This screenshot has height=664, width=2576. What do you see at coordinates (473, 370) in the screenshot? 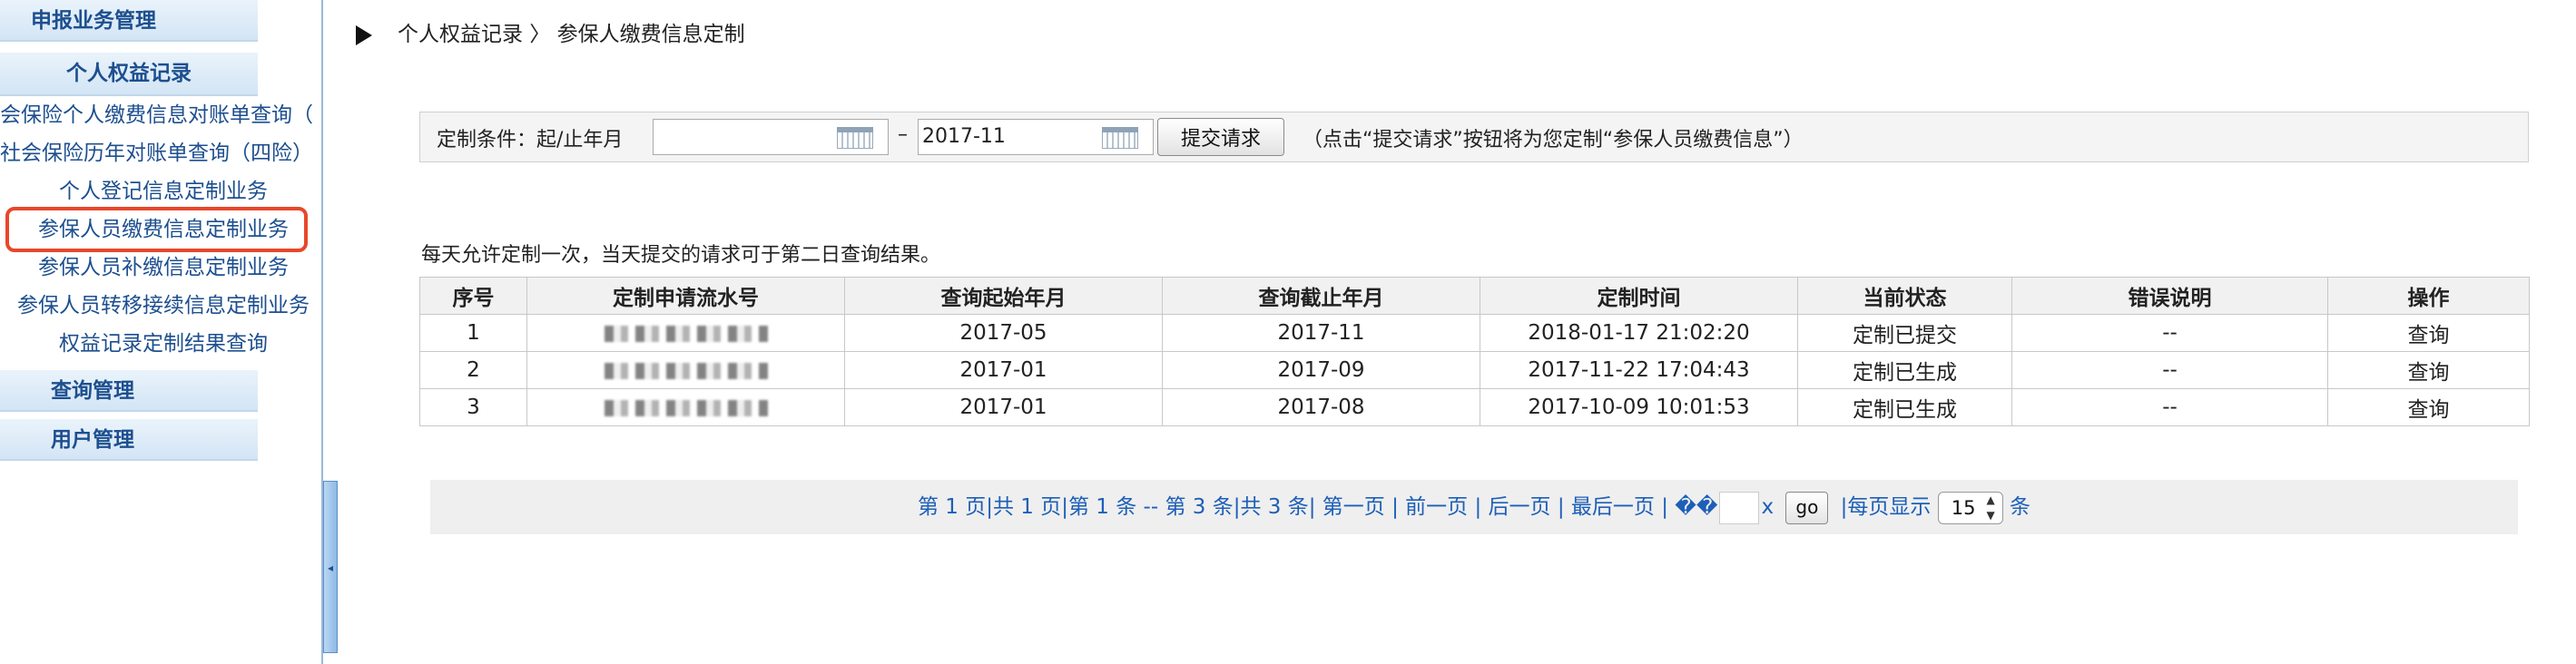
I see `cell-no: 2` at bounding box center [473, 370].